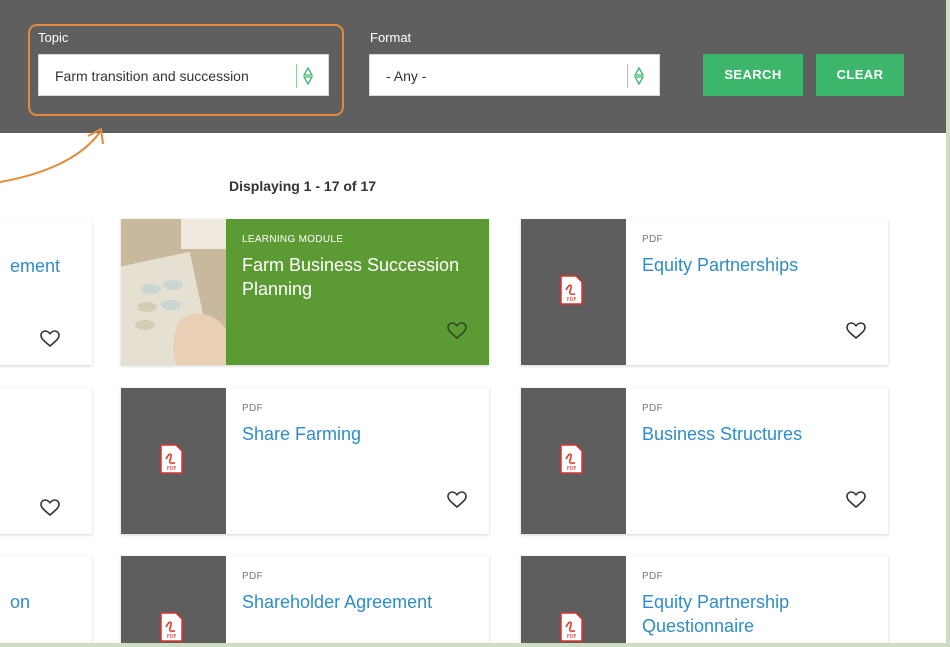 The image size is (950, 647). What do you see at coordinates (186, 70) in the screenshot?
I see `topic-highlight-annotation` at bounding box center [186, 70].